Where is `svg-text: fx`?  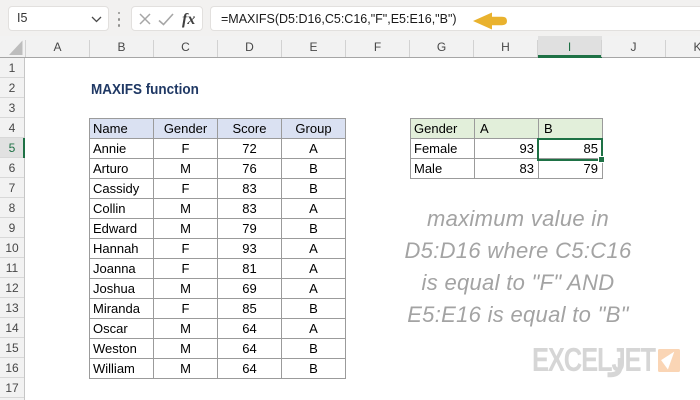
svg-text: fx is located at coordinates (188, 19).